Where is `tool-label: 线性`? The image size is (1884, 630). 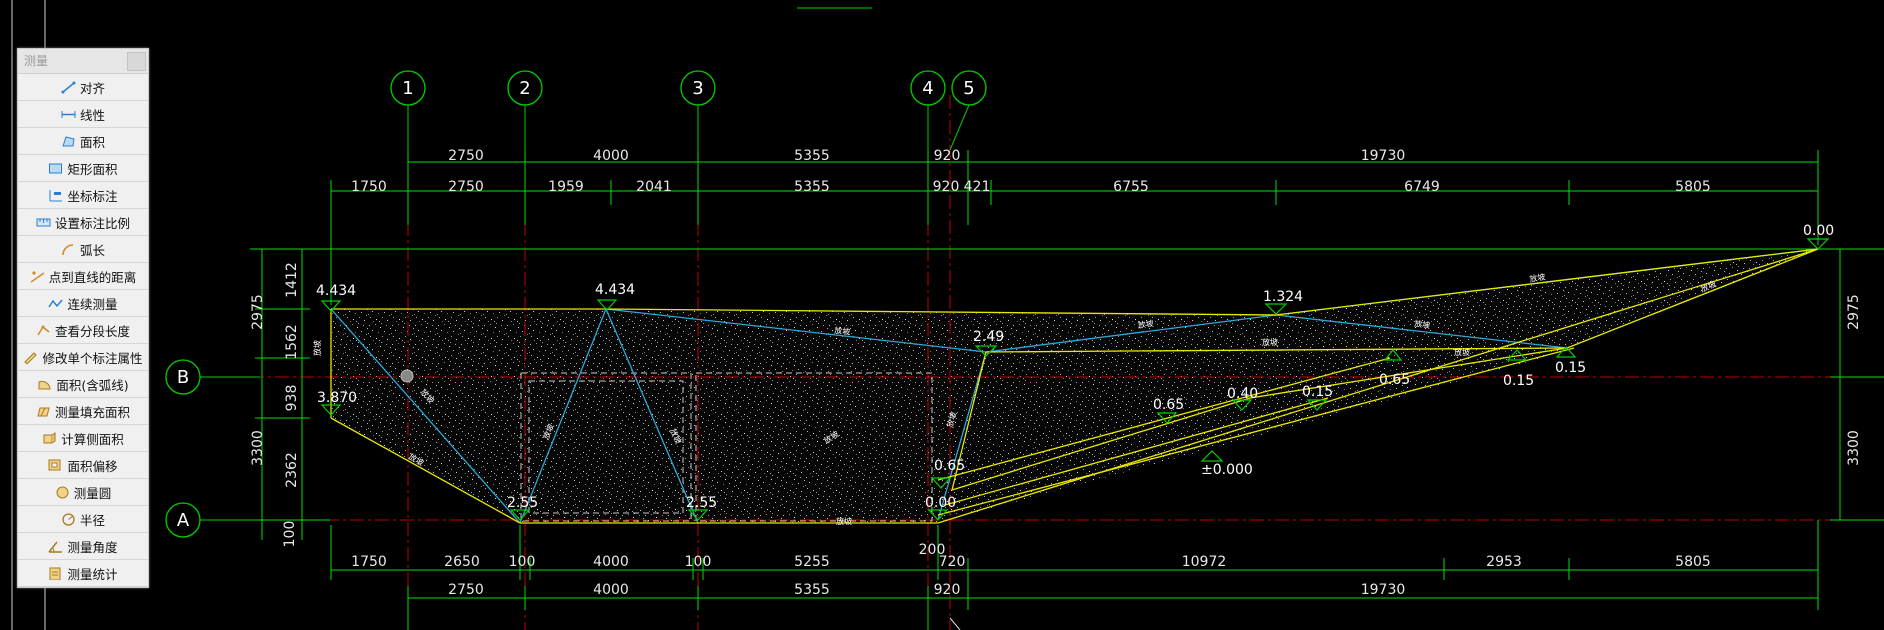 tool-label: 线性 is located at coordinates (92, 115).